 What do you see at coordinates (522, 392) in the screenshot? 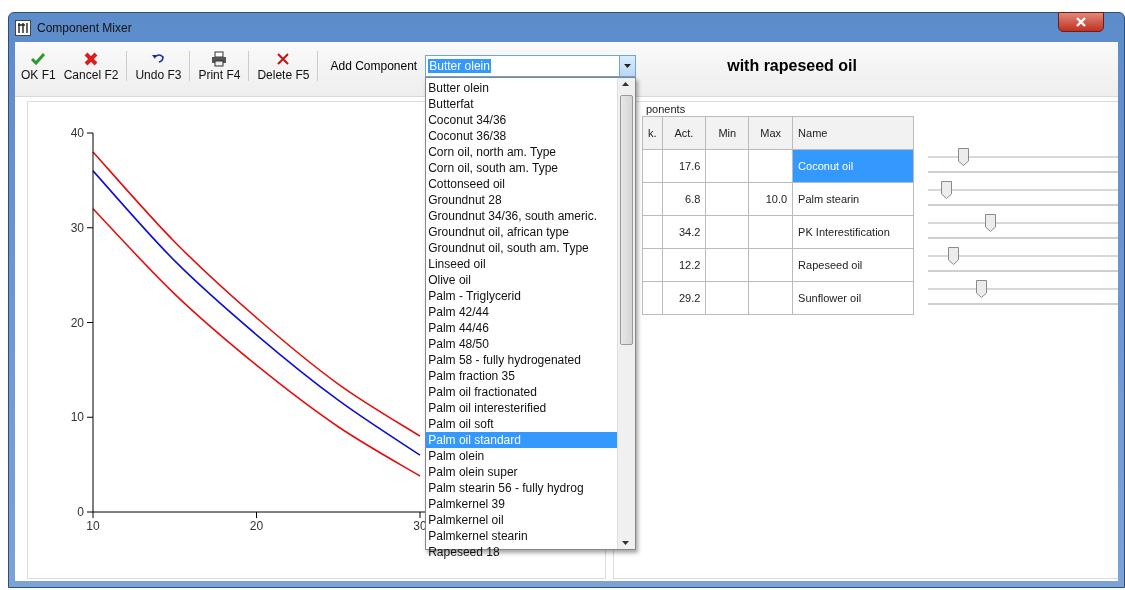
I see `dropdown-item: Palm oil fractionated` at bounding box center [522, 392].